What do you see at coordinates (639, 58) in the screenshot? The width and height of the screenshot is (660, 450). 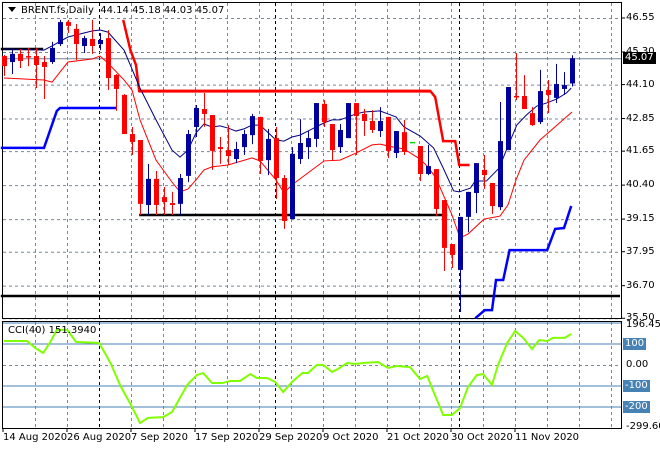 I see `current-price-box: 45.07` at bounding box center [639, 58].